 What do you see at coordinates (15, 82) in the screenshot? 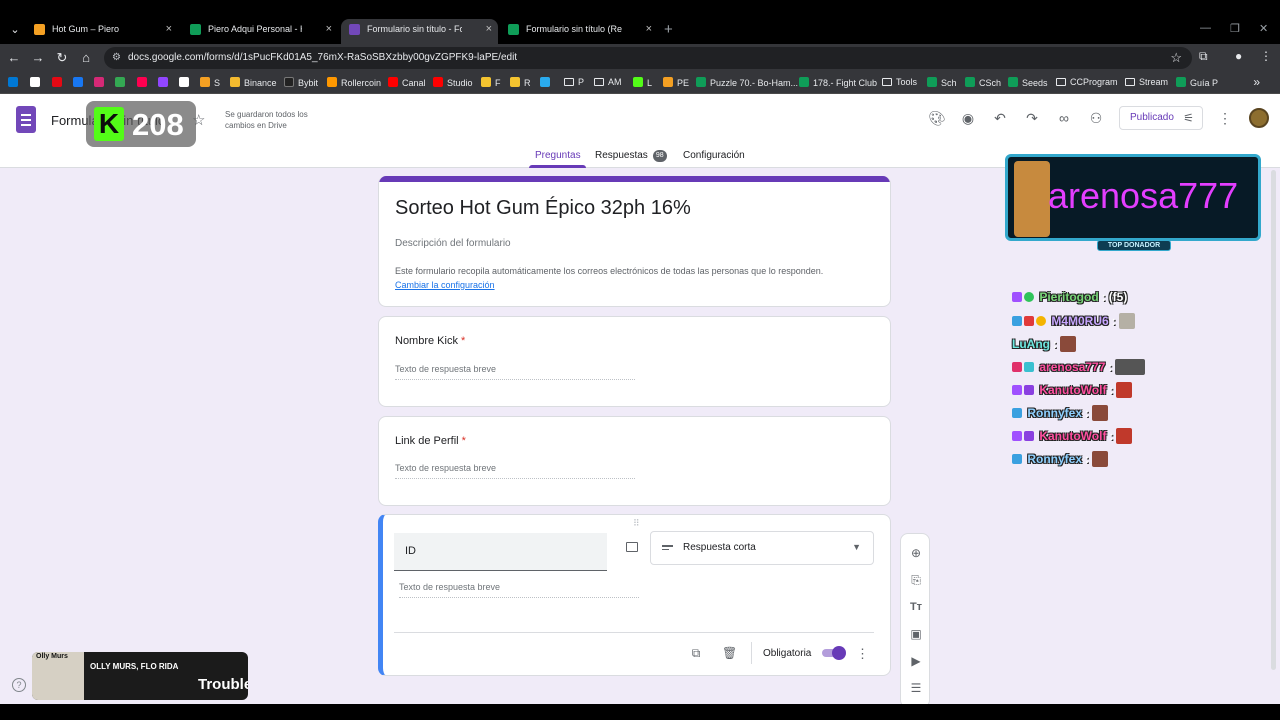
I see `bookmark-icon-outlook` at bounding box center [15, 82].